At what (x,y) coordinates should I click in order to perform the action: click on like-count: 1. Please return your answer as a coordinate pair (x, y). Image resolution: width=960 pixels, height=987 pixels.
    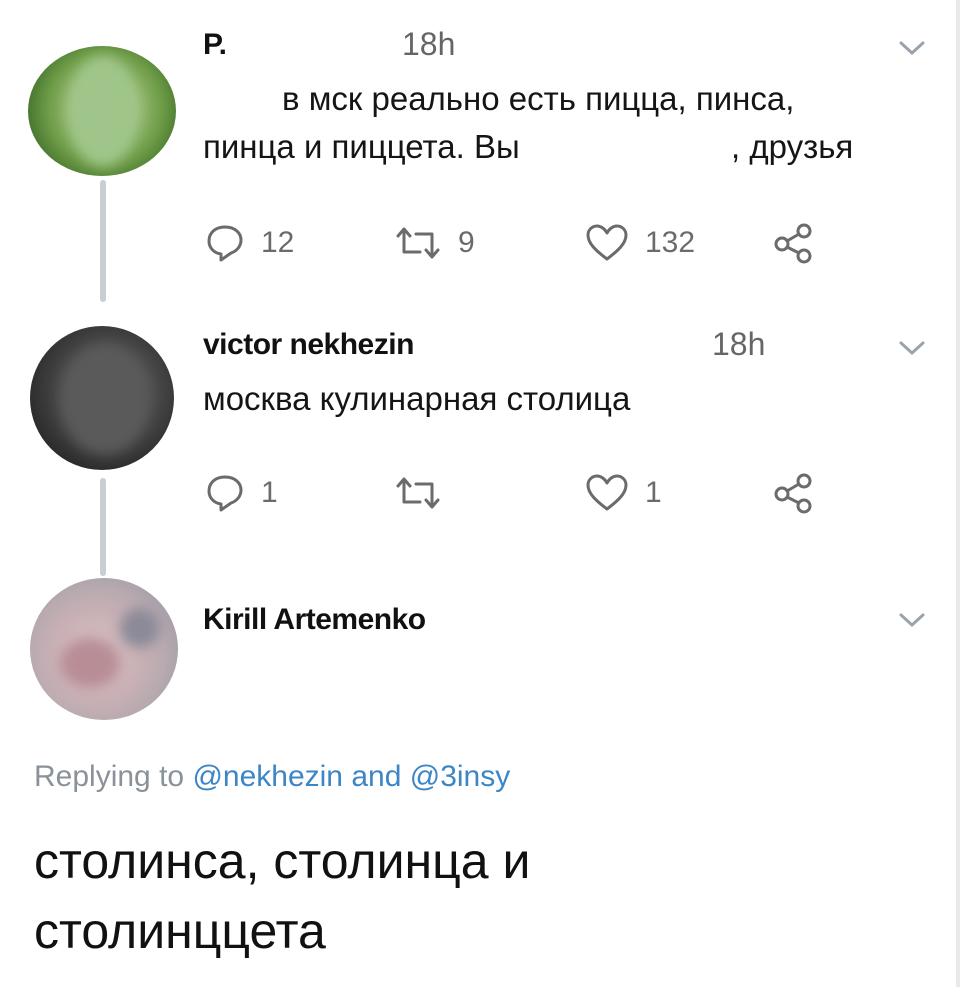
    Looking at the image, I should click on (653, 492).